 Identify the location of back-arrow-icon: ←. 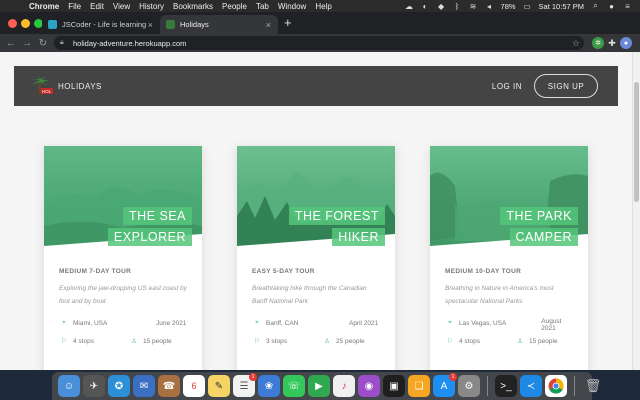
(11, 43).